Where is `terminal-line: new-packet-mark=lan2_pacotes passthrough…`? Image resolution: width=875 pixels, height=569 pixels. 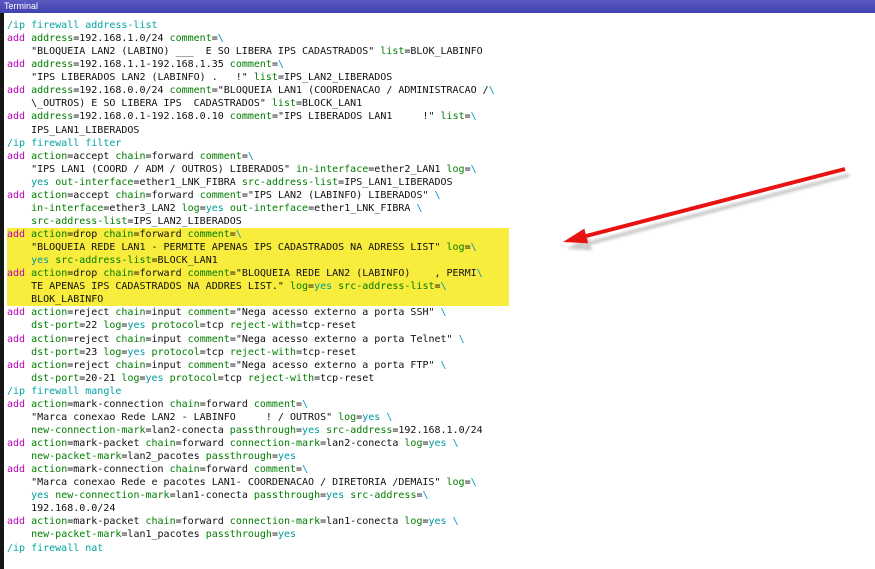
terminal-line: new-packet-mark=lan2_pacotes passthrough… is located at coordinates (164, 457).